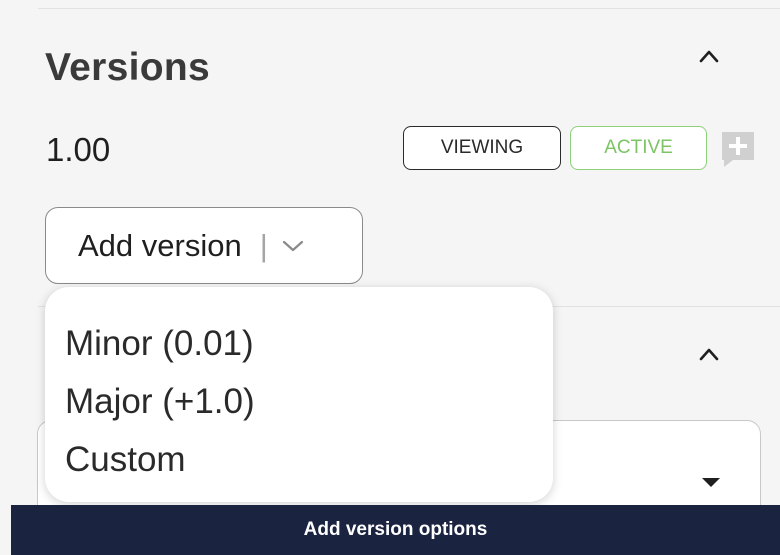 The image size is (780, 555). Describe the element at coordinates (299, 402) in the screenshot. I see `menu-item-major: Major (+1.0)` at that location.